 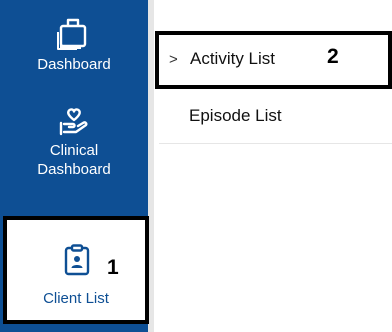 I want to click on briefcase-icon, so click(x=74, y=32).